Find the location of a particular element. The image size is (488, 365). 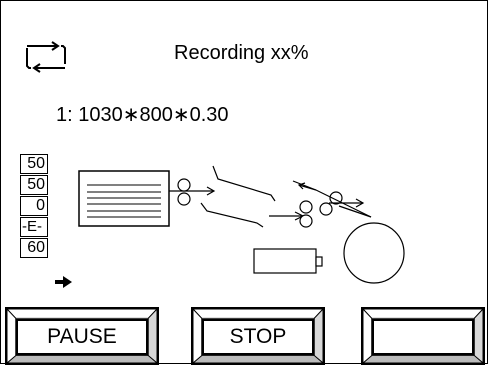

roller-pair-icon is located at coordinates (184, 192).